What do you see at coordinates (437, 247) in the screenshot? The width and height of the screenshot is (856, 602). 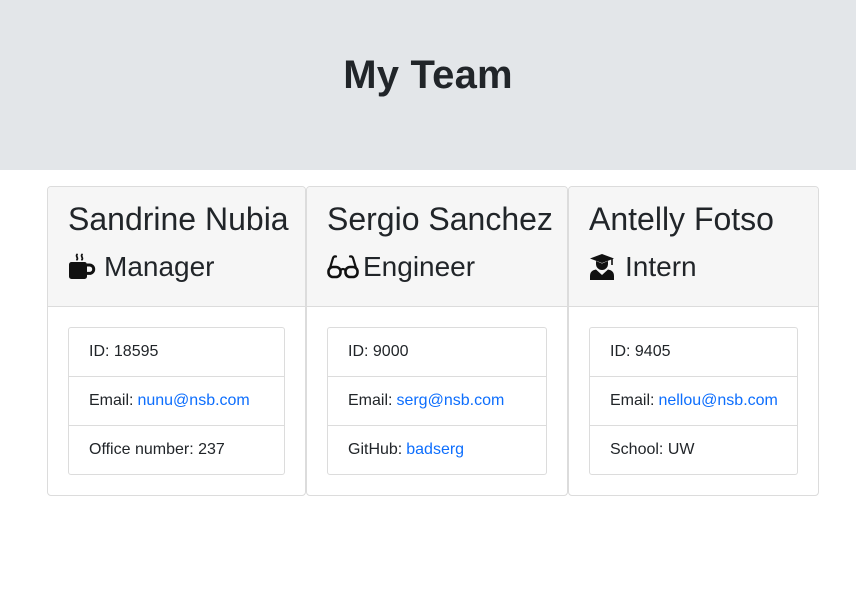 I see `card-header: Sergio Sanchez Engineer` at bounding box center [437, 247].